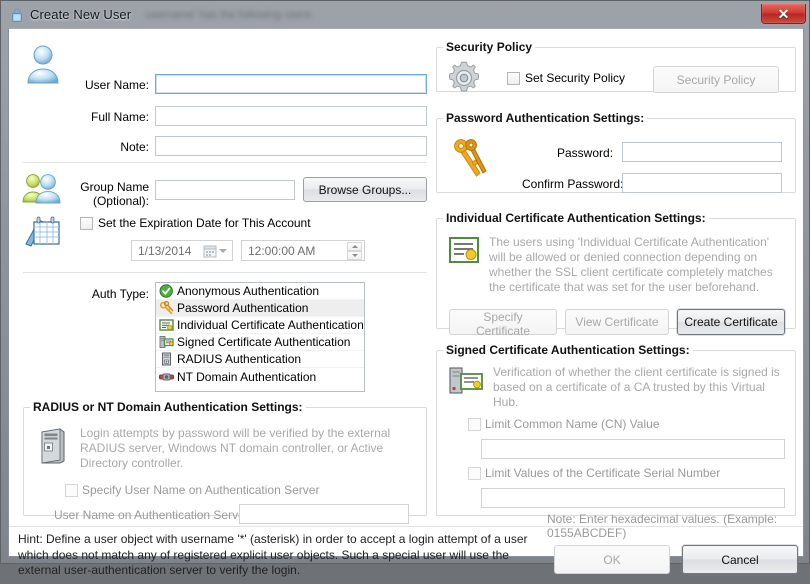 The height and width of the screenshot is (584, 810). What do you see at coordinates (489, 47) in the screenshot?
I see `security-policy-legend: Security Policy` at bounding box center [489, 47].